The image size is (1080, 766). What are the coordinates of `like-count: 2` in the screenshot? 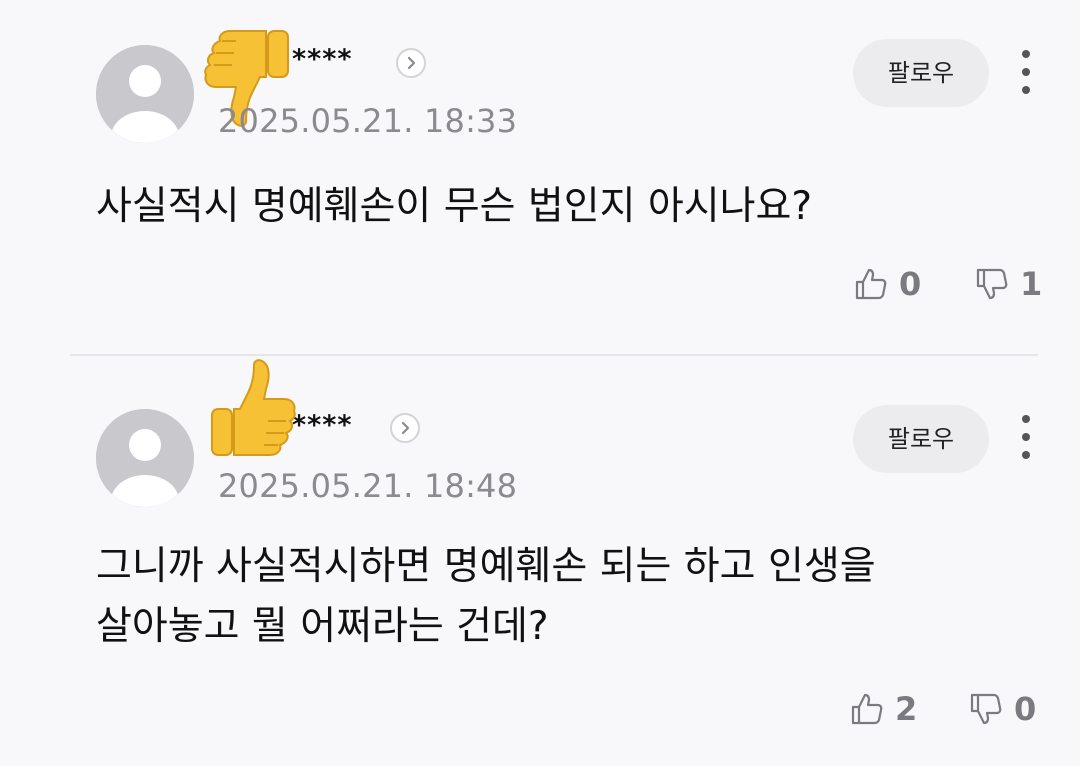 It's located at (906, 709).